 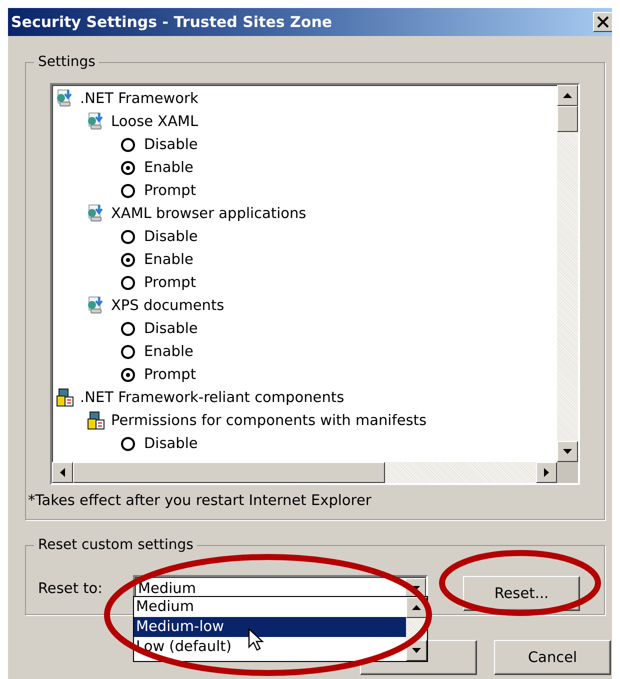 I want to click on group-label: Reset custom settings, so click(x=116, y=545).